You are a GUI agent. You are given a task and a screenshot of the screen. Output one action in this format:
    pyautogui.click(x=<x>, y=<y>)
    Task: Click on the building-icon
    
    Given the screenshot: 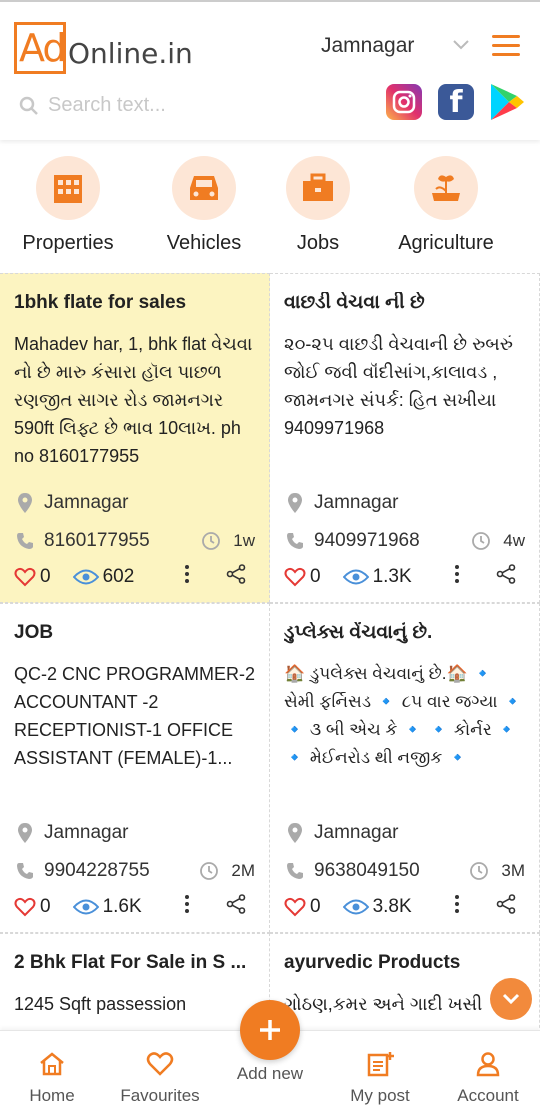 What is the action you would take?
    pyautogui.click(x=68, y=188)
    